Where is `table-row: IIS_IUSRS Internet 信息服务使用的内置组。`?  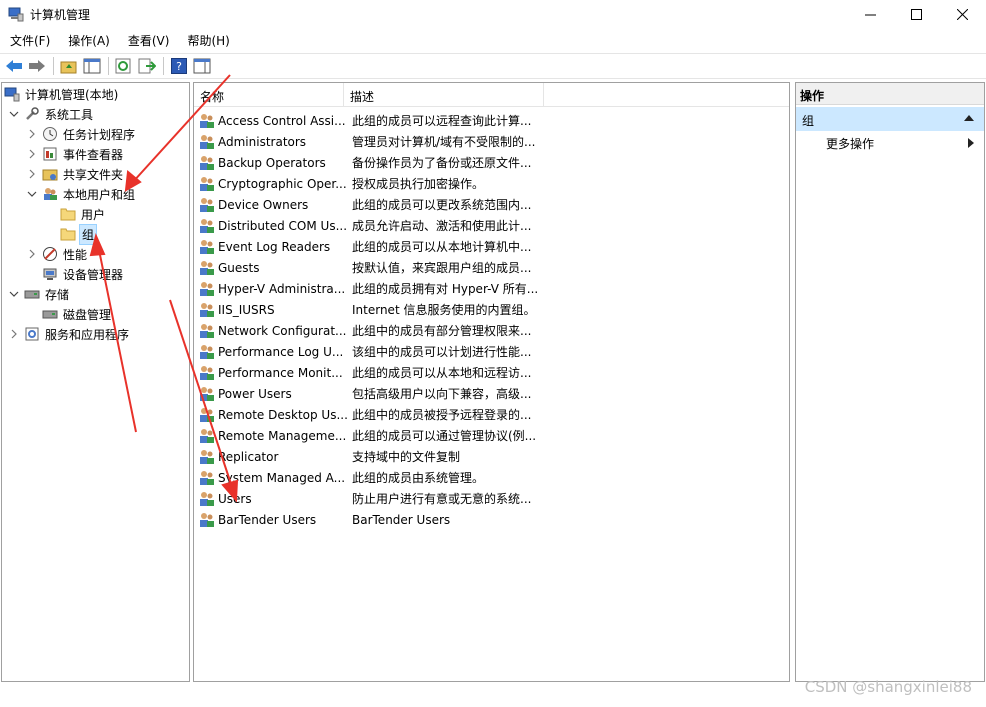 table-row: IIS_IUSRS Internet 信息服务使用的内置组。 is located at coordinates (370, 309).